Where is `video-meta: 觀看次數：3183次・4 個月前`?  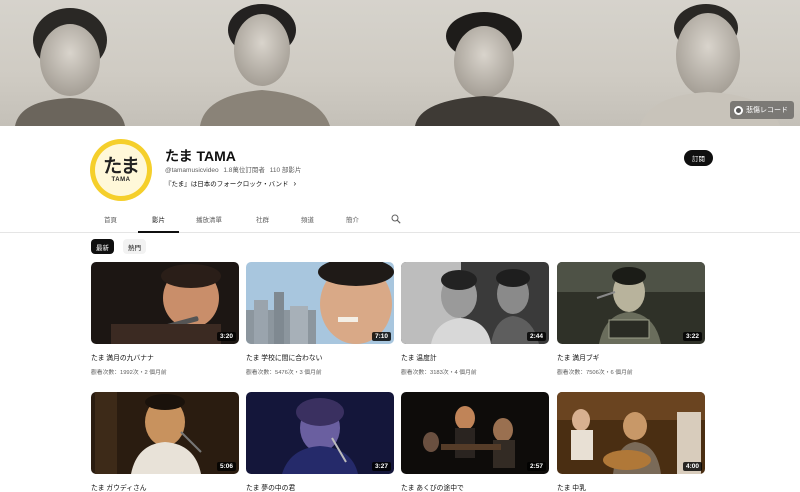 video-meta: 觀看次數：3183次・4 個月前 is located at coordinates (439, 373).